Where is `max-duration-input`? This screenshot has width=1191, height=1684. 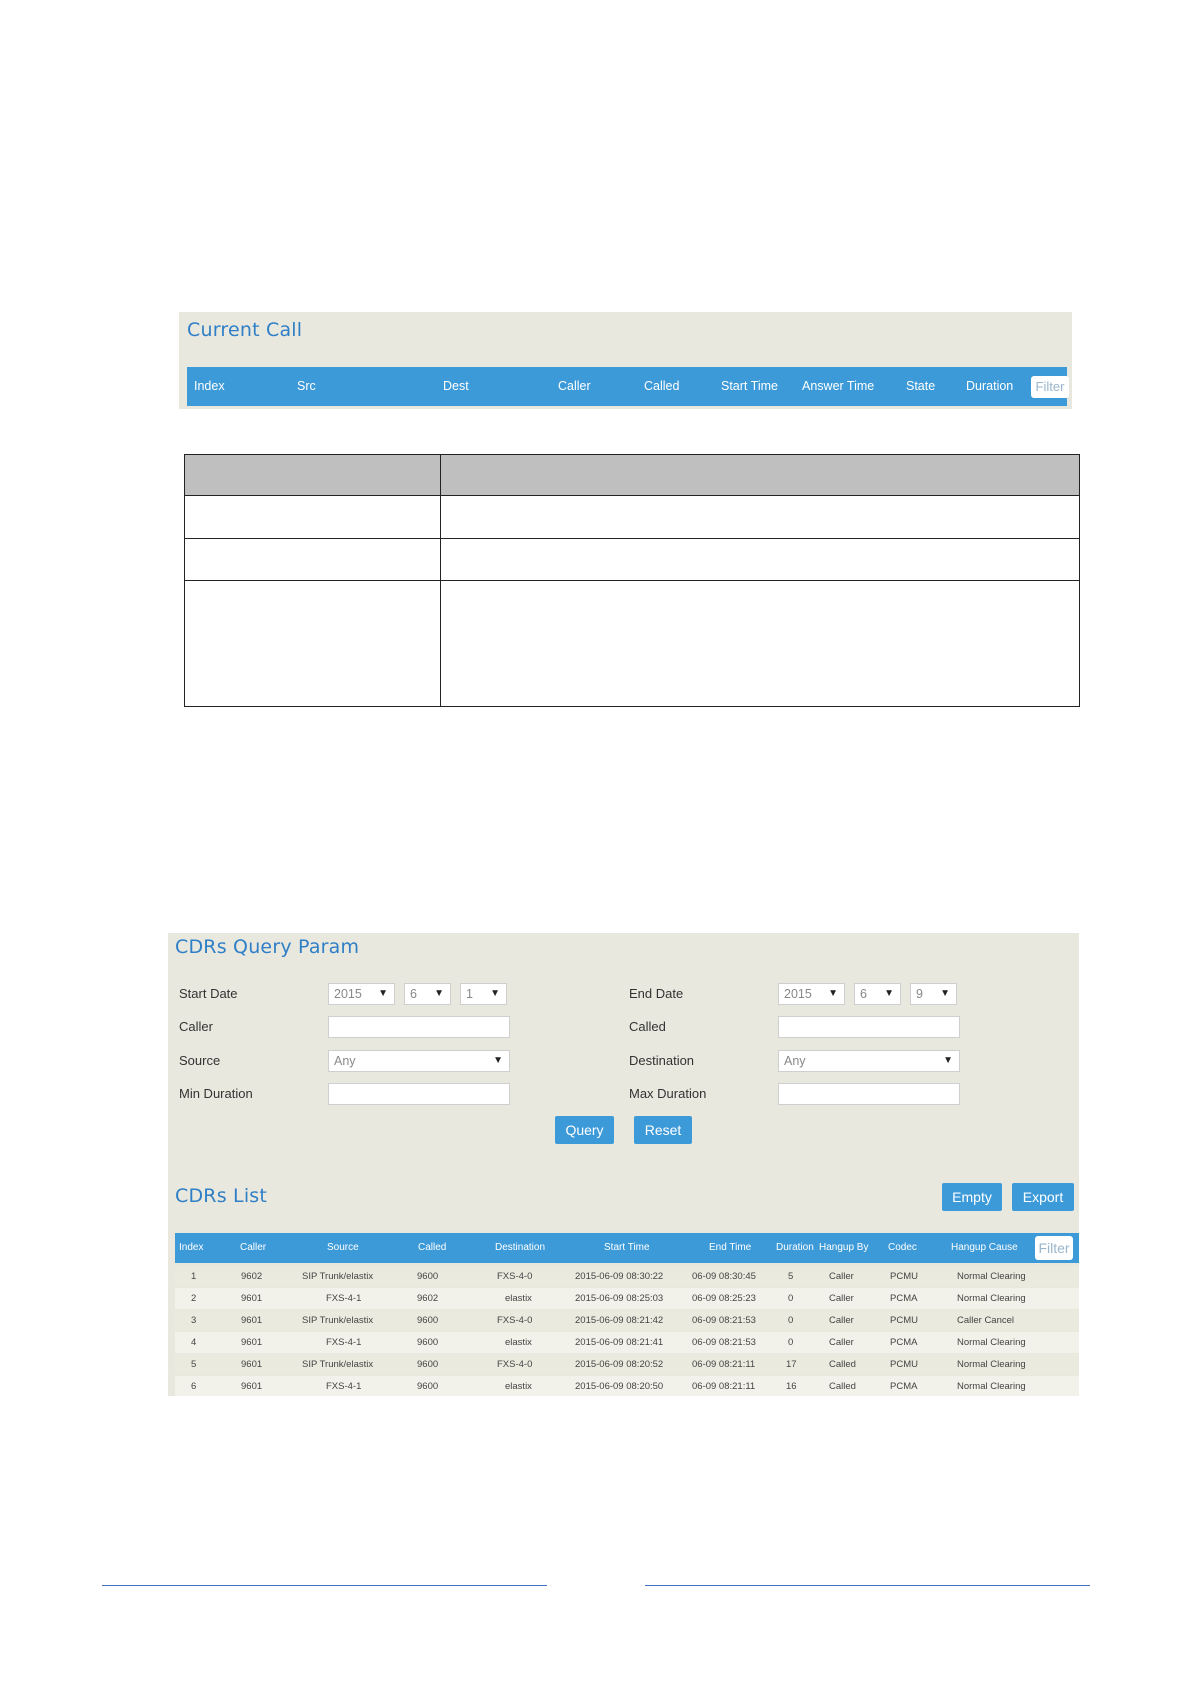 max-duration-input is located at coordinates (869, 1094).